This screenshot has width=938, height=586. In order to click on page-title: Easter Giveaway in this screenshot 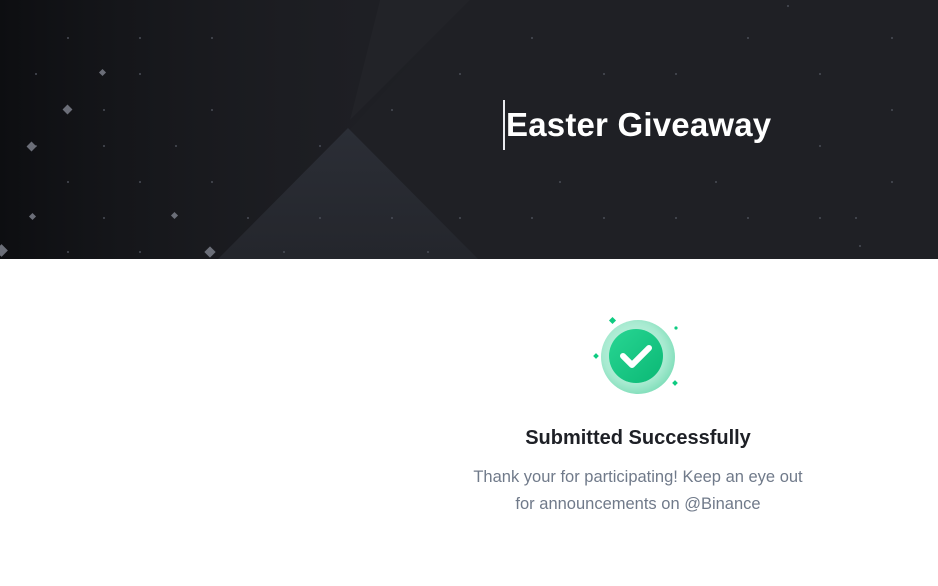, I will do `click(639, 124)`.